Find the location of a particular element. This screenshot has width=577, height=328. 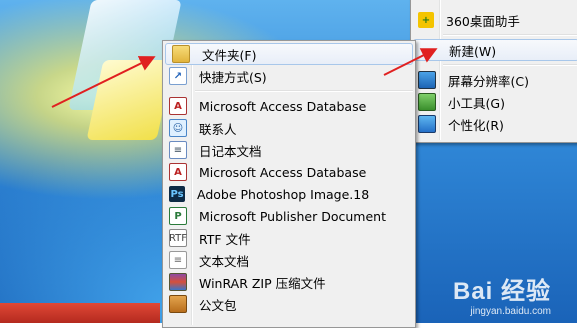

screen-resolution-icon is located at coordinates (427, 80).